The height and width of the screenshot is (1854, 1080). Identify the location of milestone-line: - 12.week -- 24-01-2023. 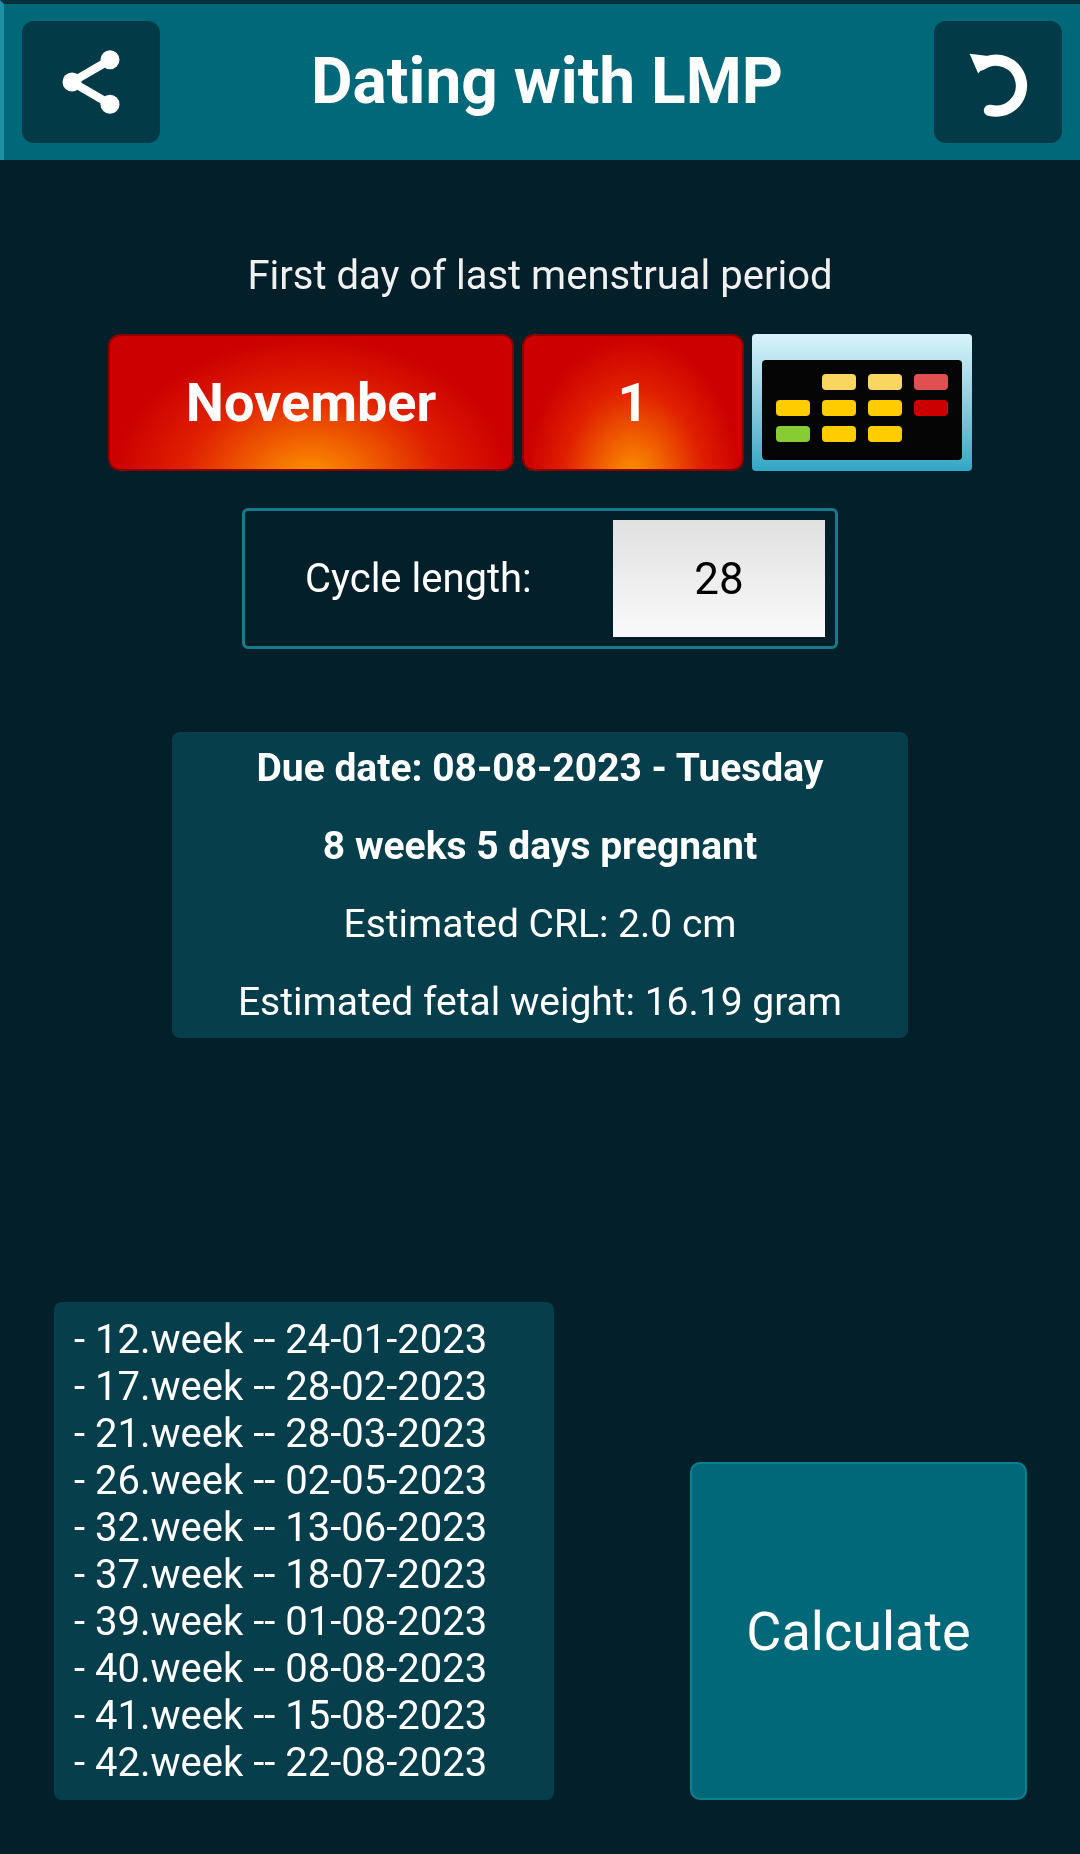
(281, 1339).